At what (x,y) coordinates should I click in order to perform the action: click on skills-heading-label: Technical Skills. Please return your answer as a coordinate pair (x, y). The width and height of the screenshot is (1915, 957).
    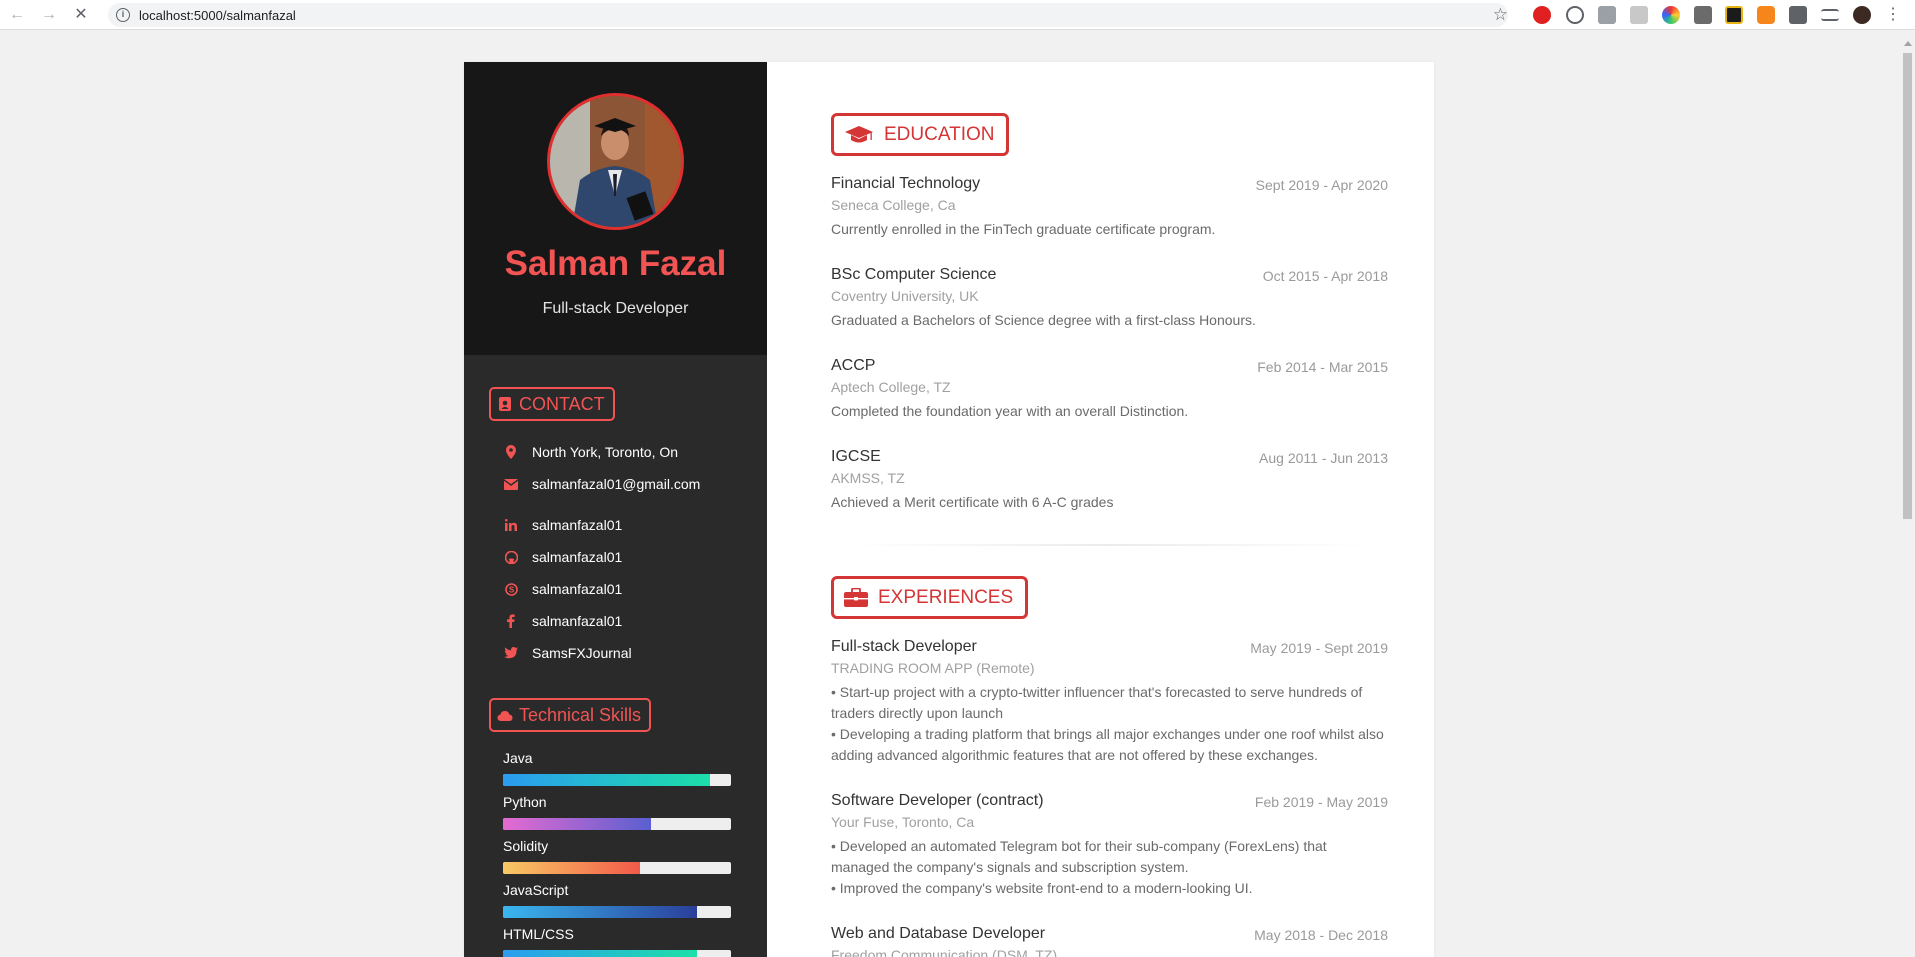
    Looking at the image, I should click on (580, 714).